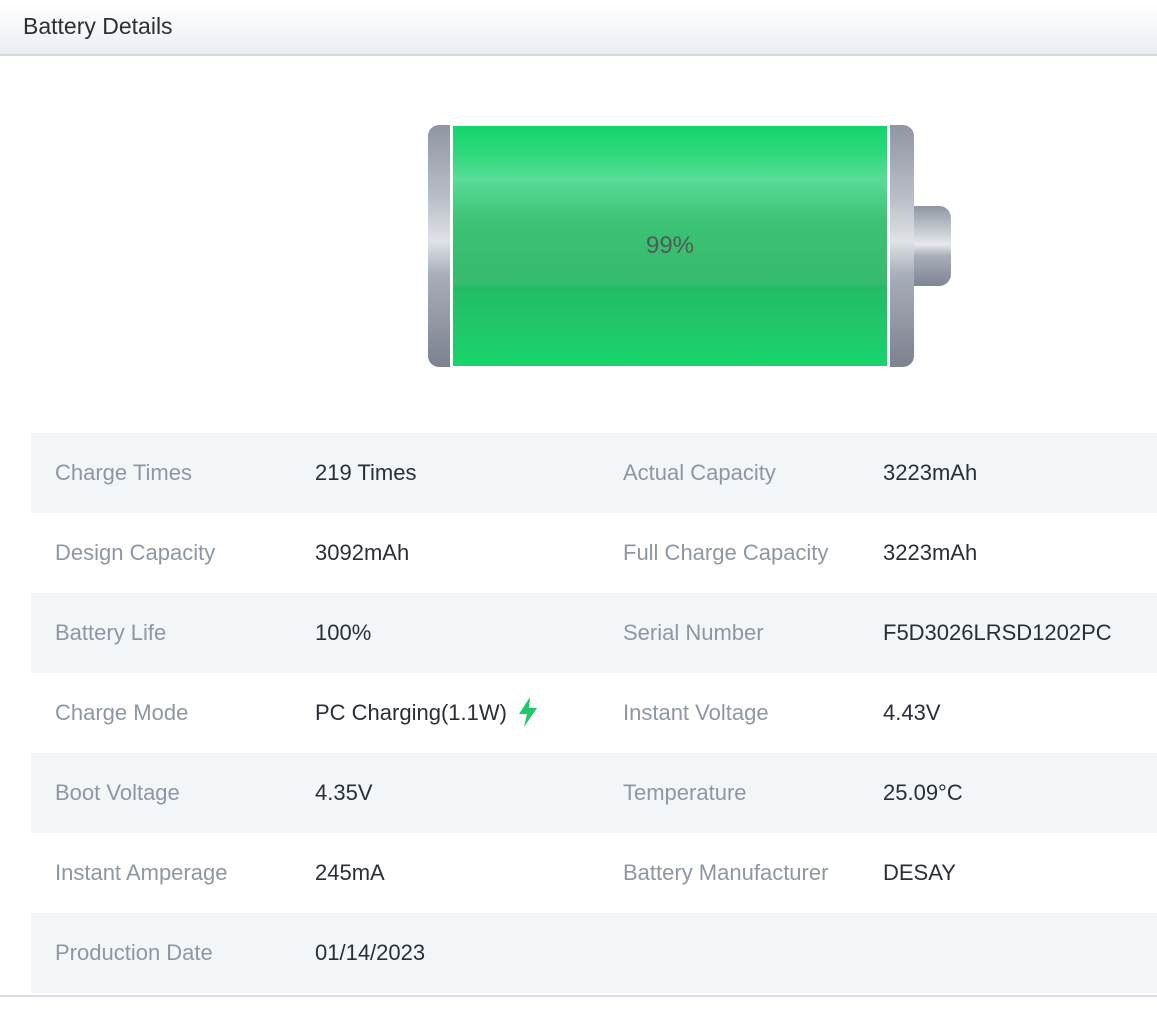 Image resolution: width=1157 pixels, height=1016 pixels. I want to click on table-row: Boot Voltage 4.35V Temperature 25.09°C, so click(594, 793).